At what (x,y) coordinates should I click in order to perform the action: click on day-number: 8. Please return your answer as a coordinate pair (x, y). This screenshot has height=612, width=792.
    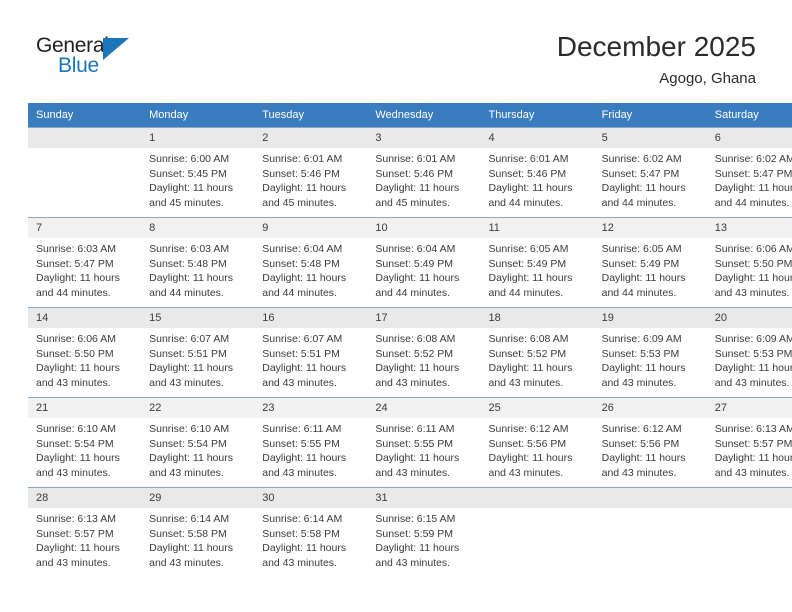
    Looking at the image, I should click on (198, 228).